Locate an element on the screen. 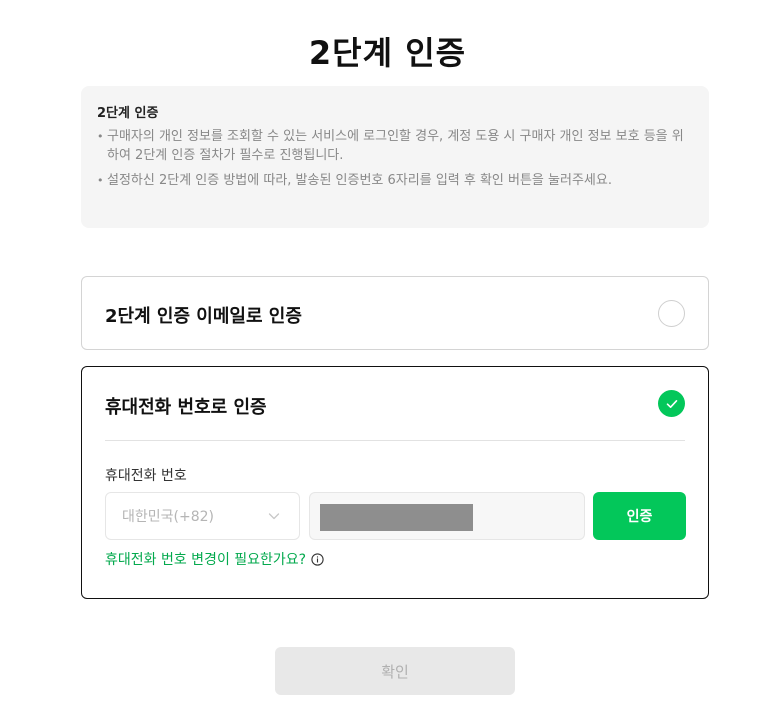  email-radio is located at coordinates (671, 313).